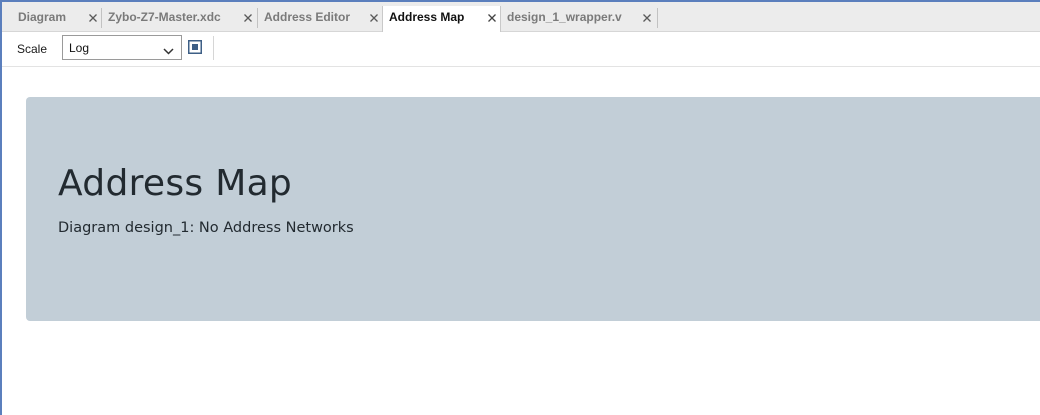  Describe the element at coordinates (307, 17) in the screenshot. I see `tab-label: Address Editor` at that location.